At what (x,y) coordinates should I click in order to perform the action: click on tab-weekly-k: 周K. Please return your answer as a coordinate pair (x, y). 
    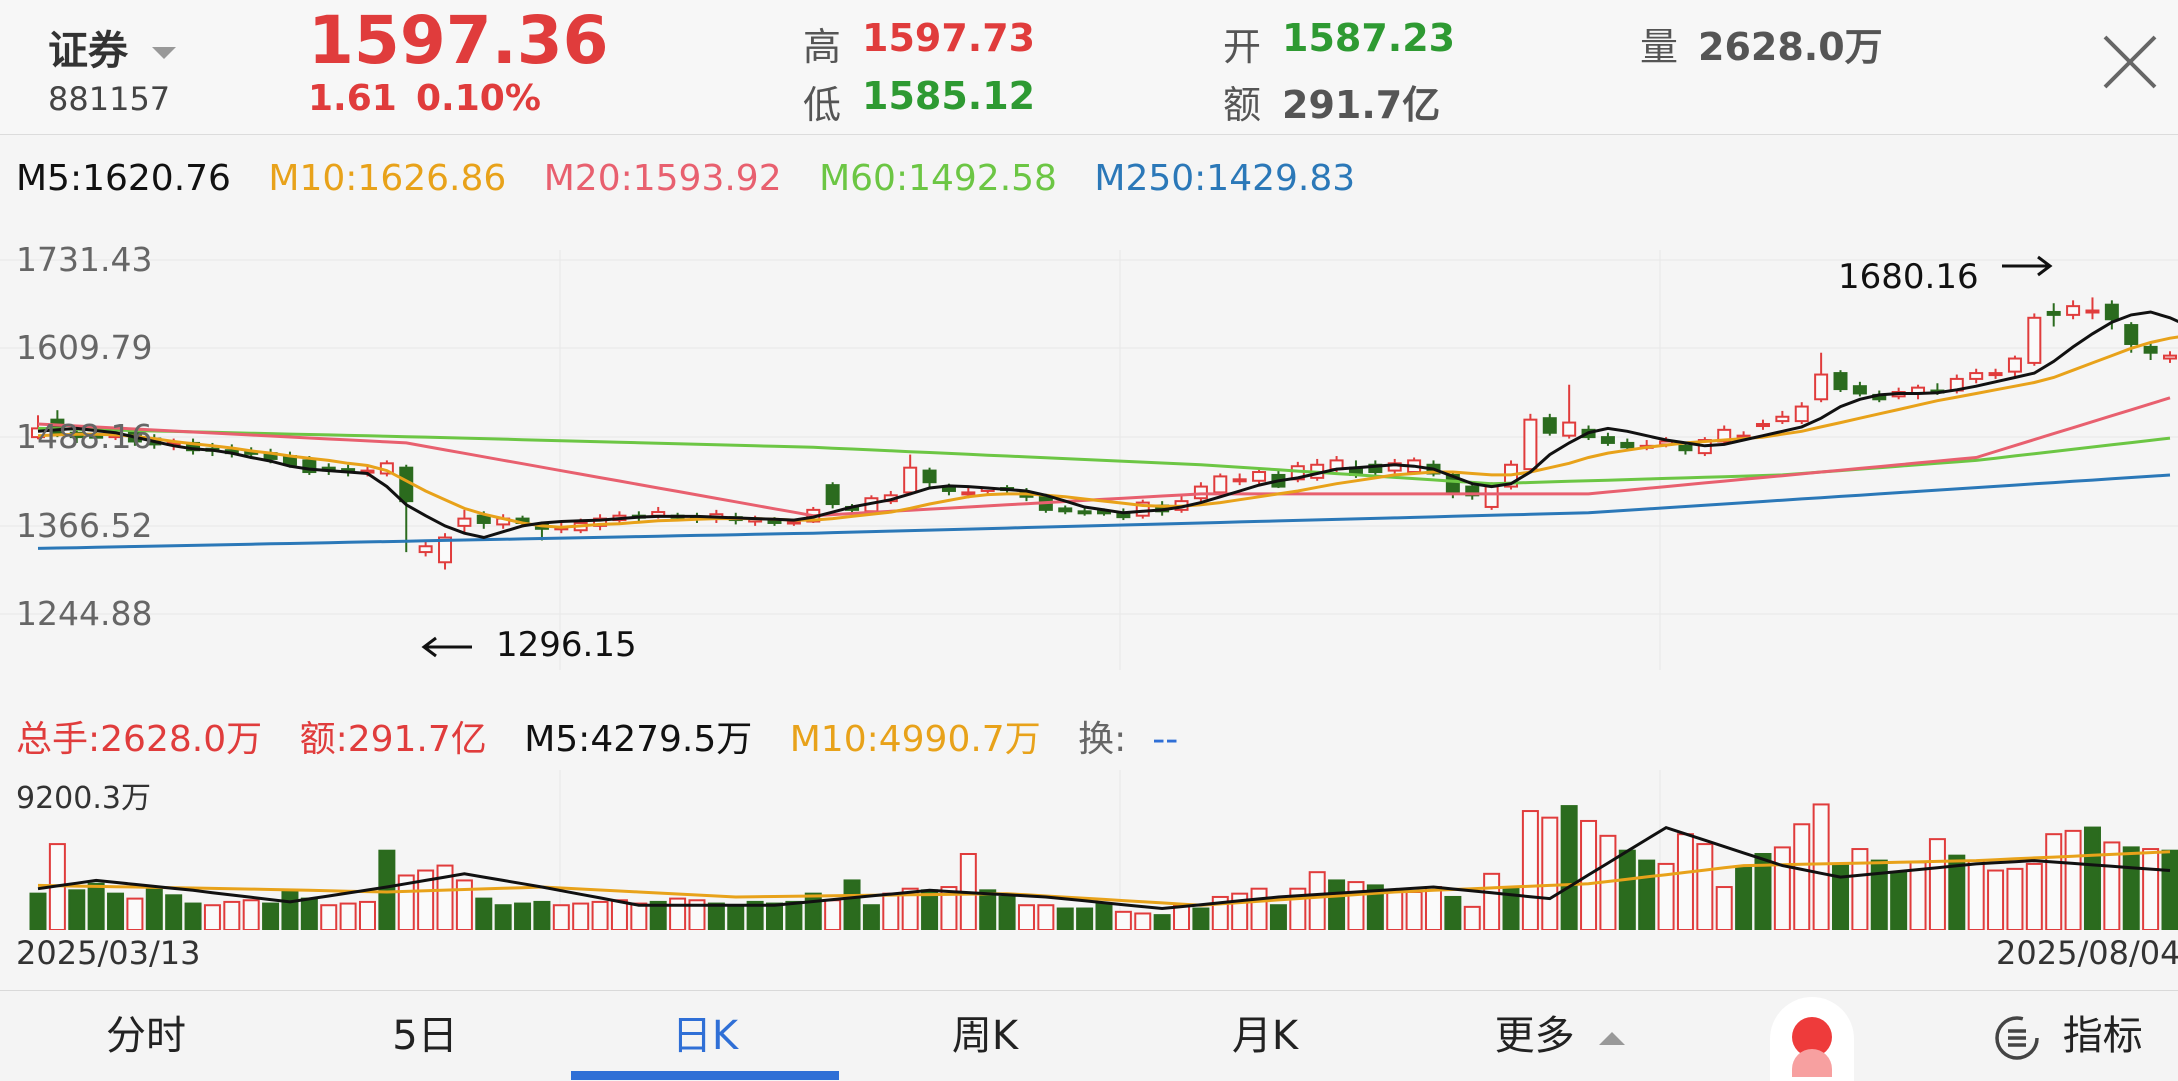
    Looking at the image, I should click on (985, 1036).